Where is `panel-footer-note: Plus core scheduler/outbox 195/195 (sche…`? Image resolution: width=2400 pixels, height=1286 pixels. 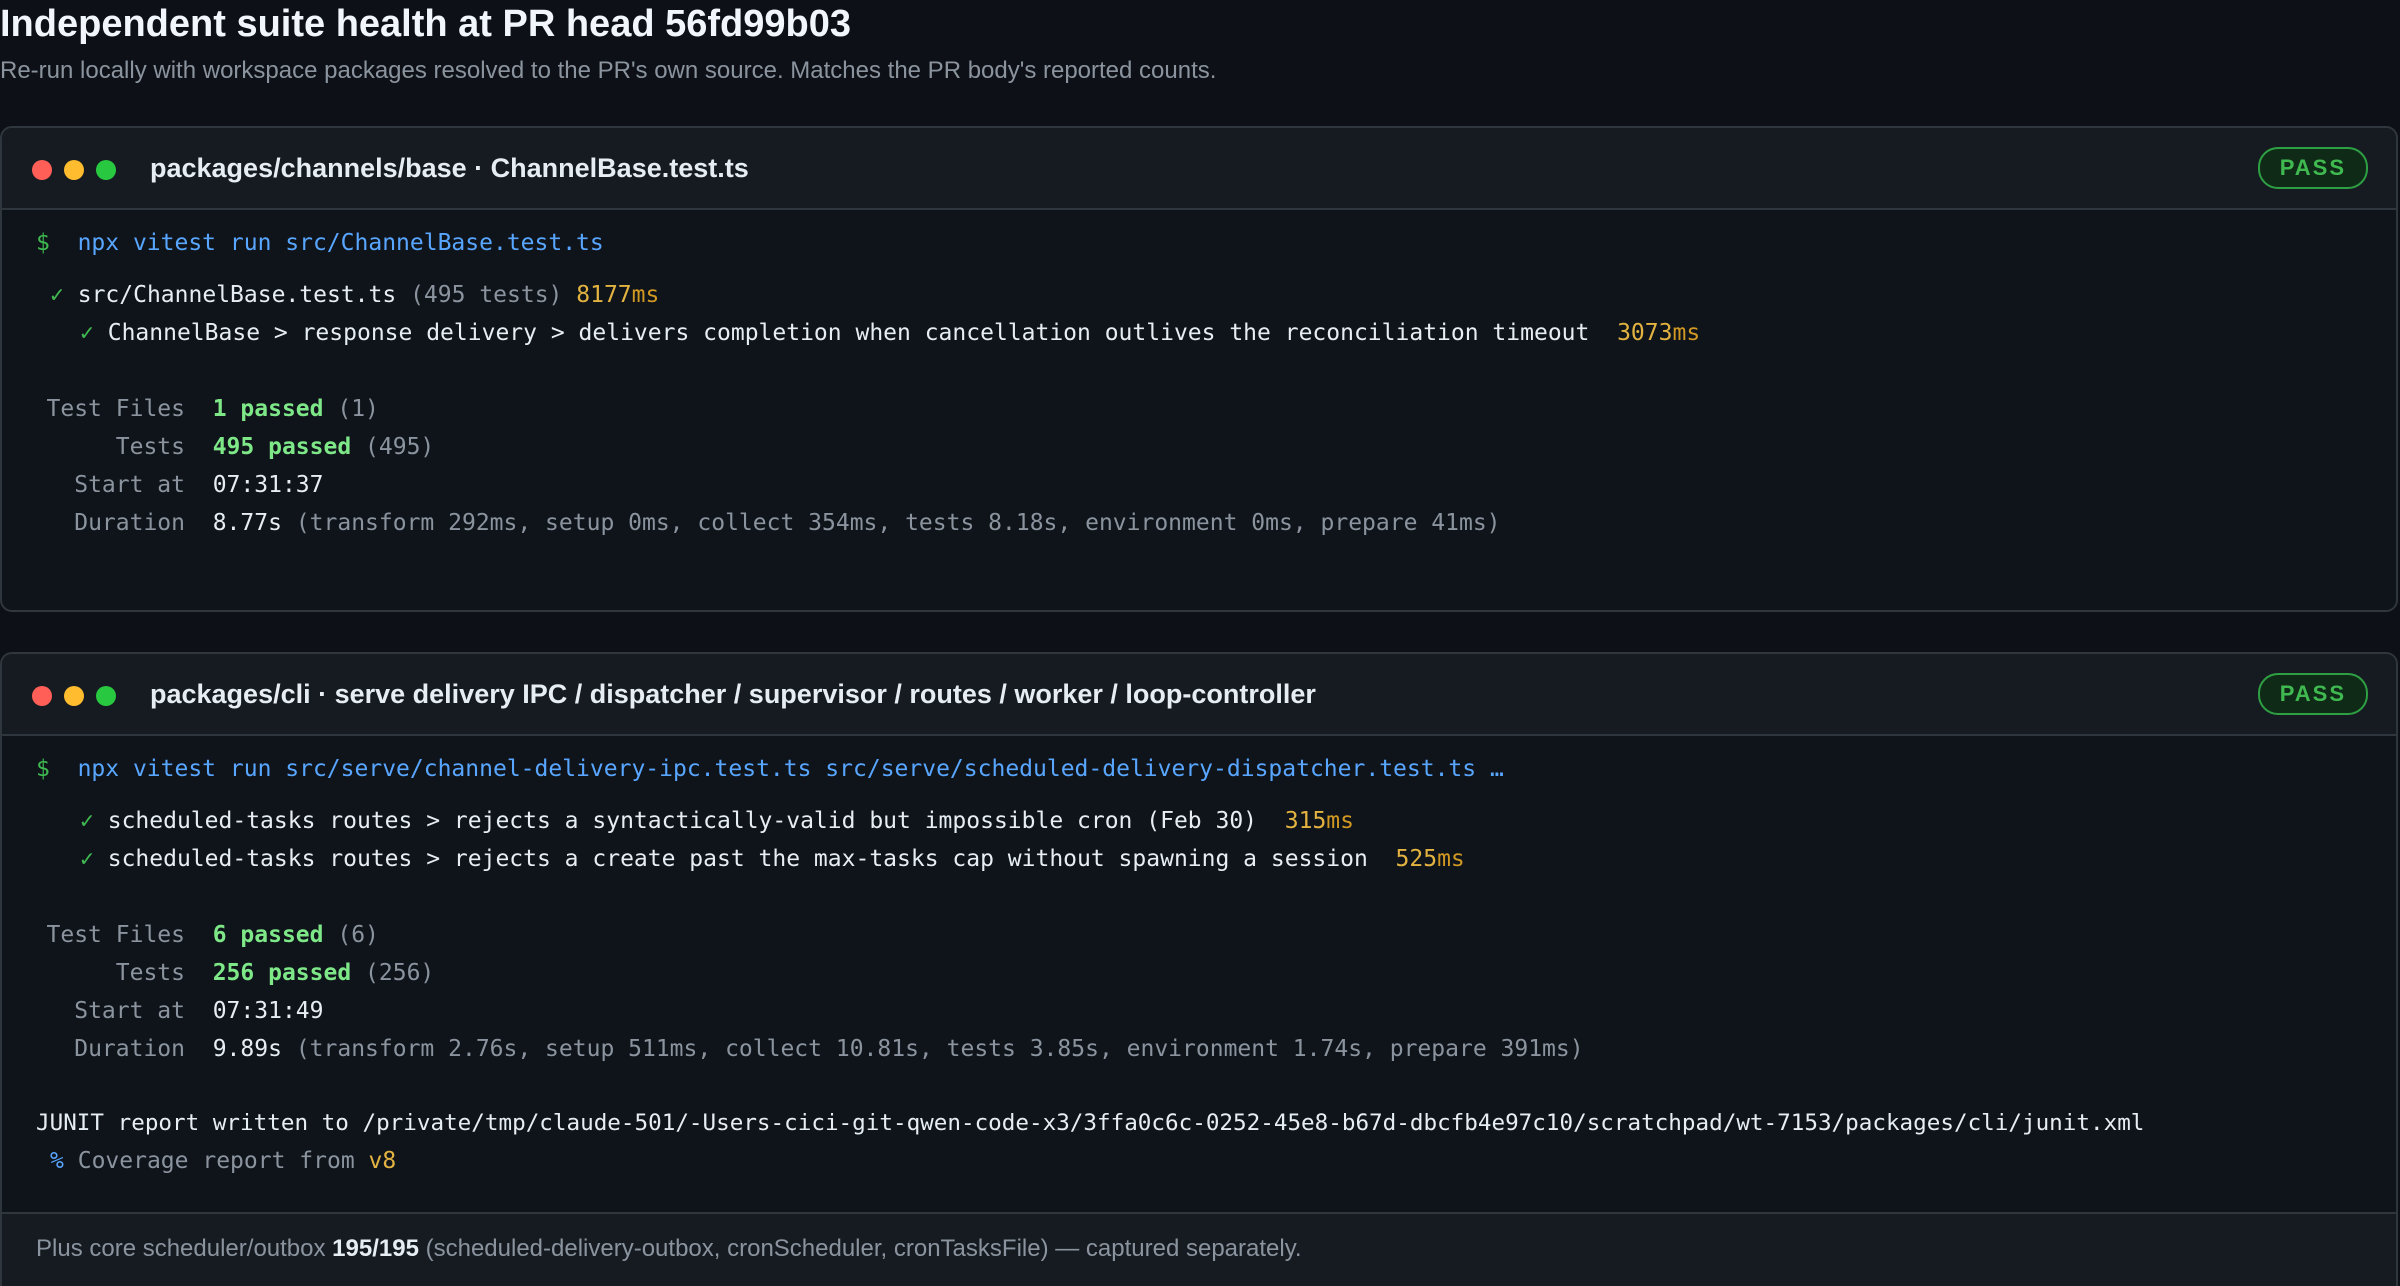
panel-footer-note: Plus core scheduler/outbox 195/195 (sche… is located at coordinates (1199, 1249).